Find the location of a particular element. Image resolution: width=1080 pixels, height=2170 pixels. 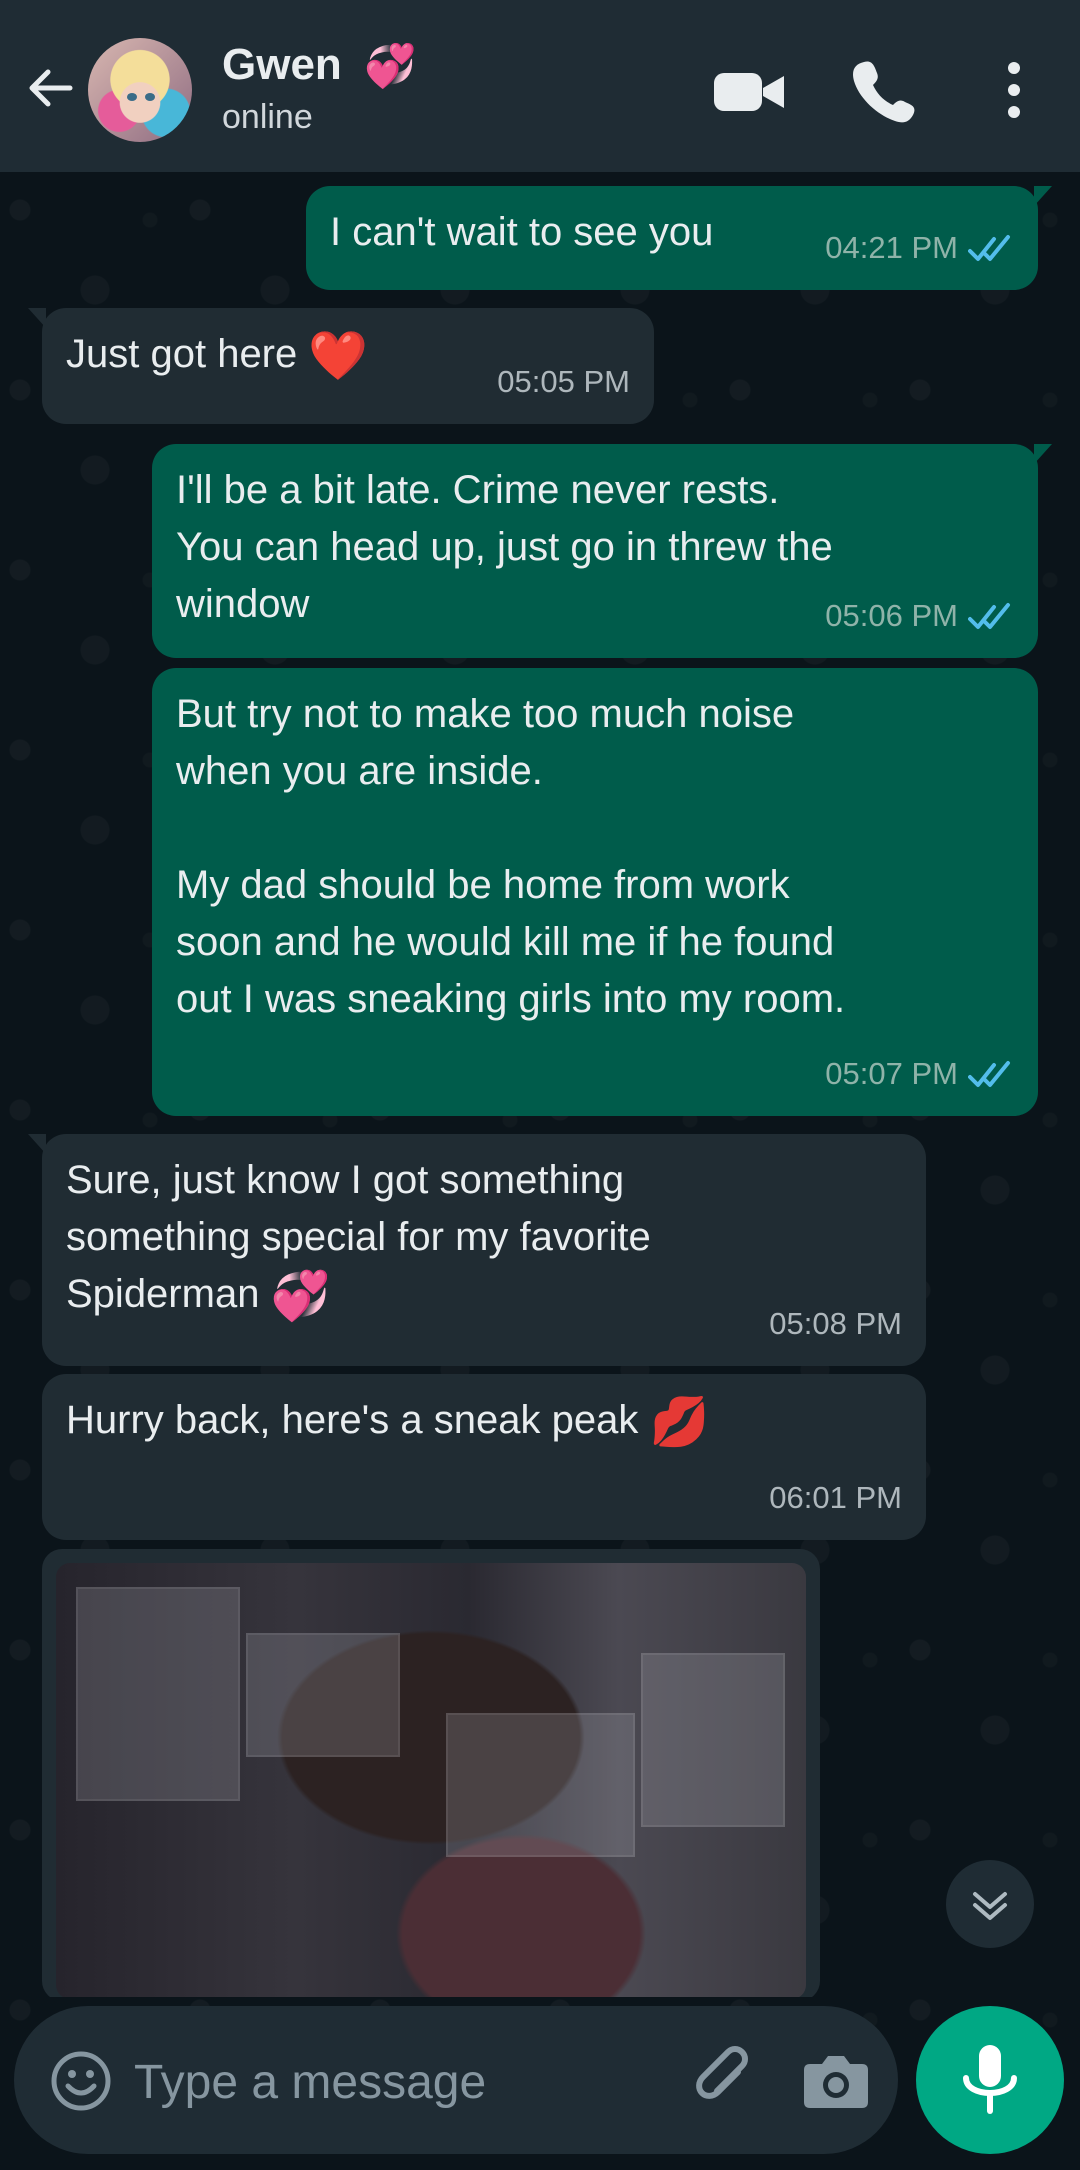

video-call-button is located at coordinates (749, 91).